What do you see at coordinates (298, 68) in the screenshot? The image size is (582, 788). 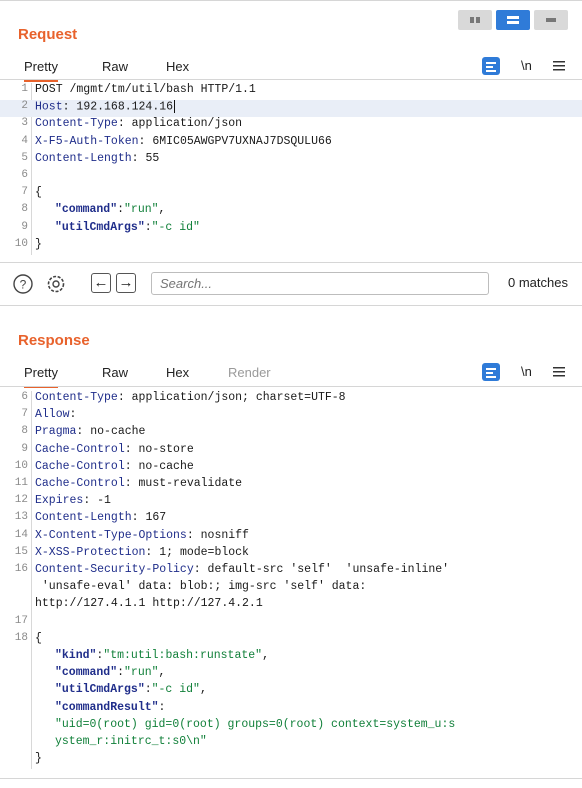 I see `request-tabbar: Pretty Raw Hex \n` at bounding box center [298, 68].